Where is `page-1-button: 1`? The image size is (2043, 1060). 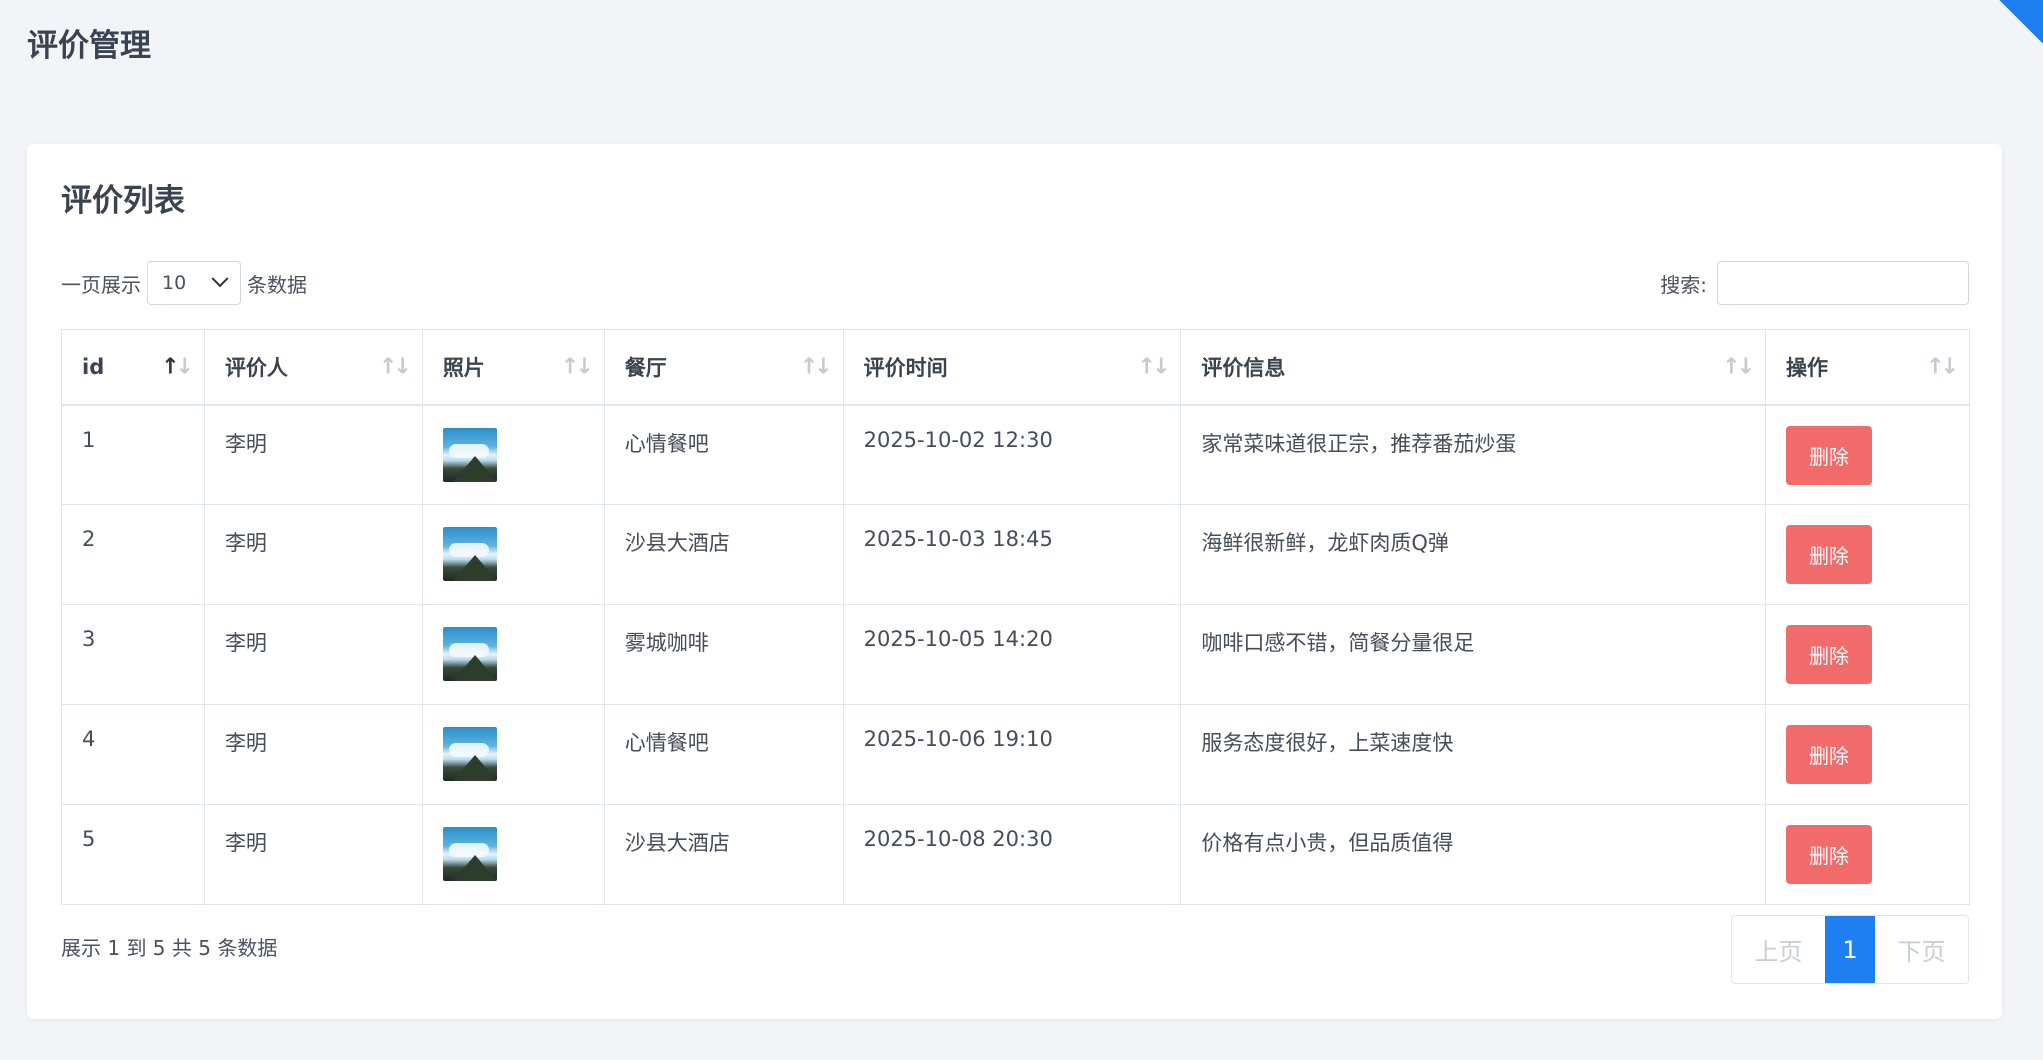 page-1-button: 1 is located at coordinates (1850, 949).